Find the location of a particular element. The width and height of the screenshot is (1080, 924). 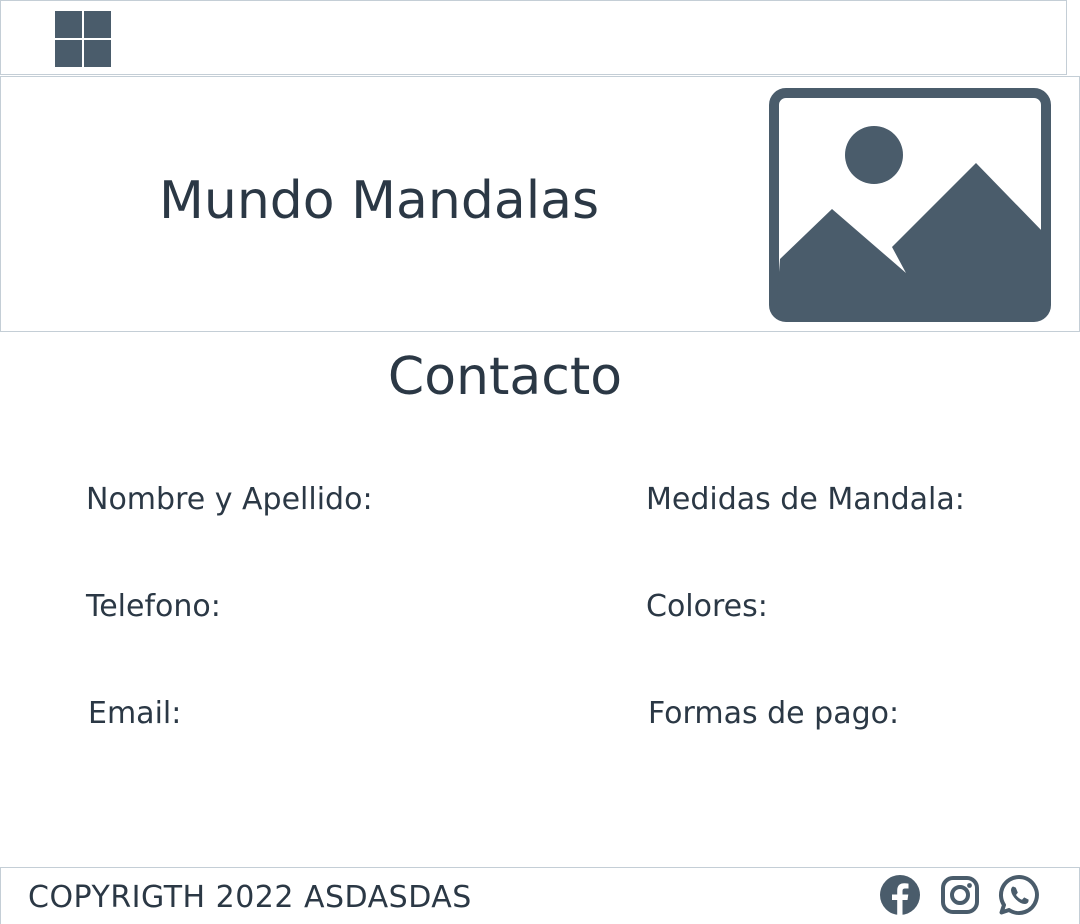

contact-title: Contacto is located at coordinates (505, 377).